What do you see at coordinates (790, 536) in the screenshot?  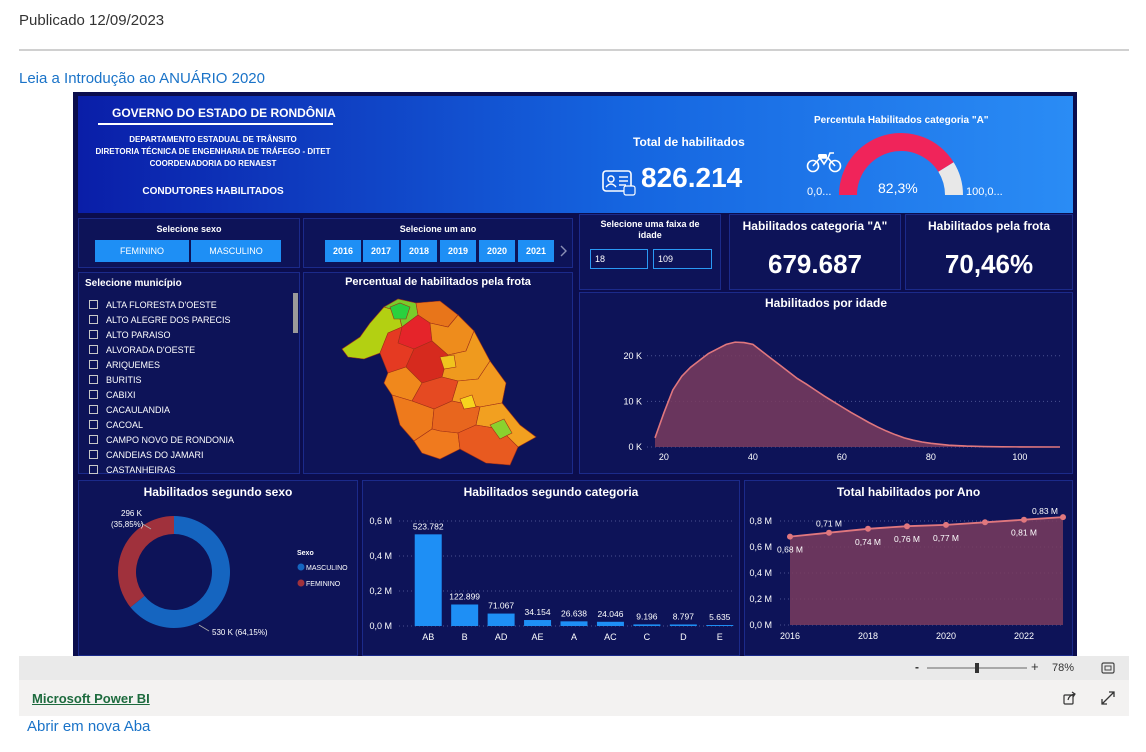 I see `data-point` at bounding box center [790, 536].